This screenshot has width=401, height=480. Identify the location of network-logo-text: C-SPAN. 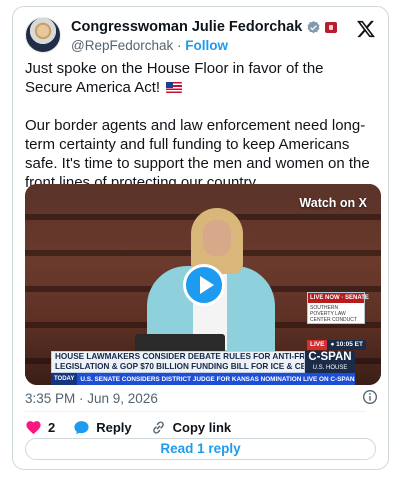
(330, 357).